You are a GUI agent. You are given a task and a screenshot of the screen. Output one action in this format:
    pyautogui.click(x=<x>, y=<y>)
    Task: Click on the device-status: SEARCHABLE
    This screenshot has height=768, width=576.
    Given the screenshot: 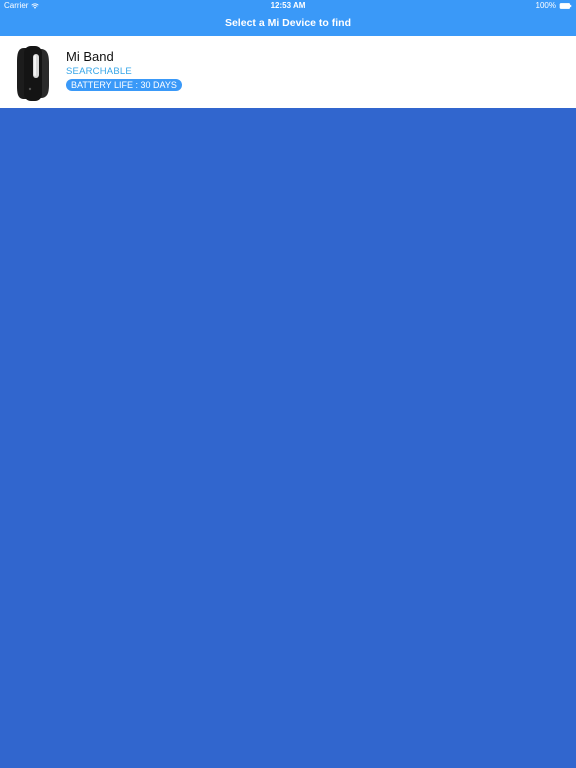 What is the action you would take?
    pyautogui.click(x=99, y=71)
    